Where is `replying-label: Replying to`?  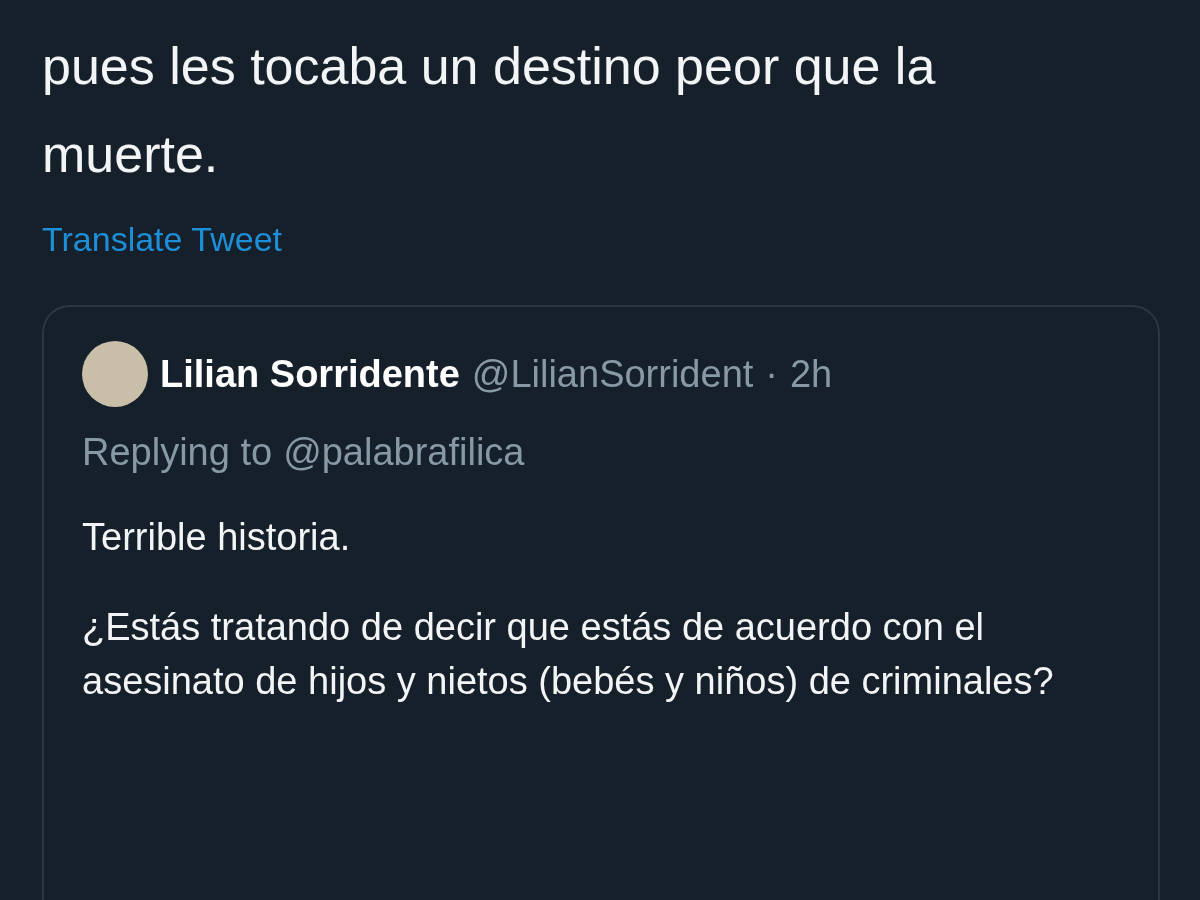 replying-label: Replying to is located at coordinates (177, 452).